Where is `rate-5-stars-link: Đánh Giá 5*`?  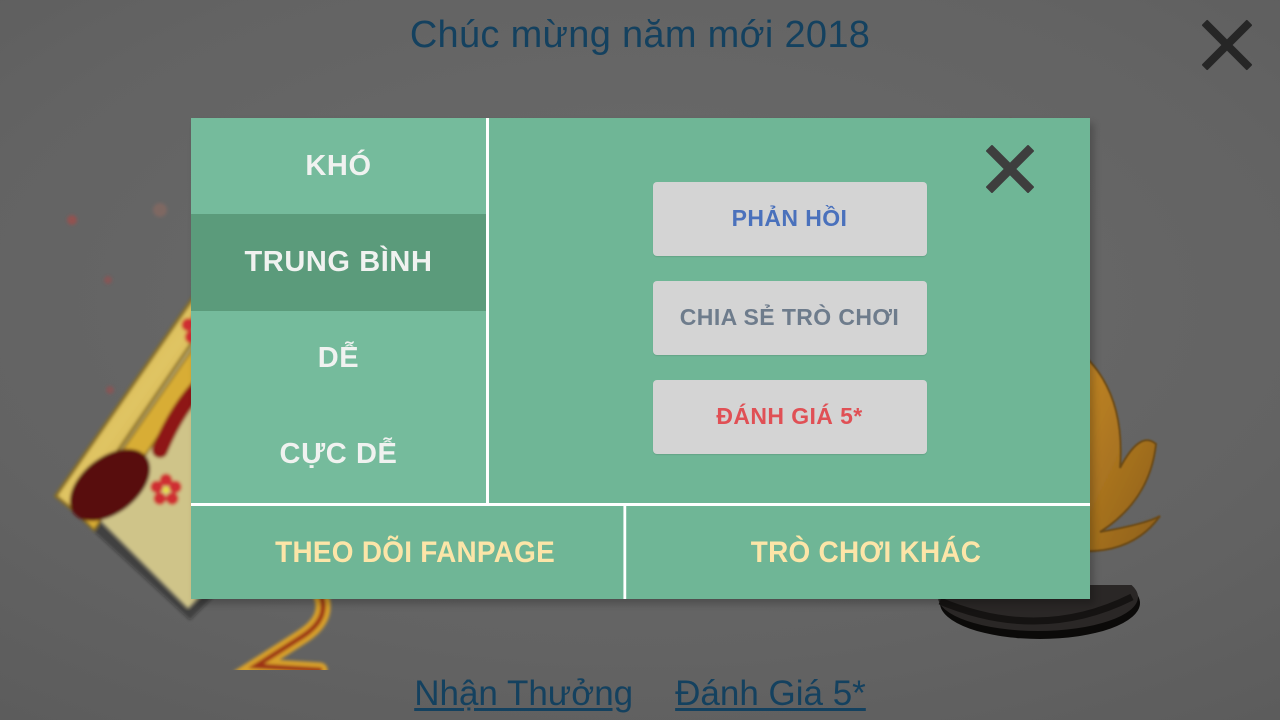
rate-5-stars-link: Đánh Giá 5* is located at coordinates (770, 694).